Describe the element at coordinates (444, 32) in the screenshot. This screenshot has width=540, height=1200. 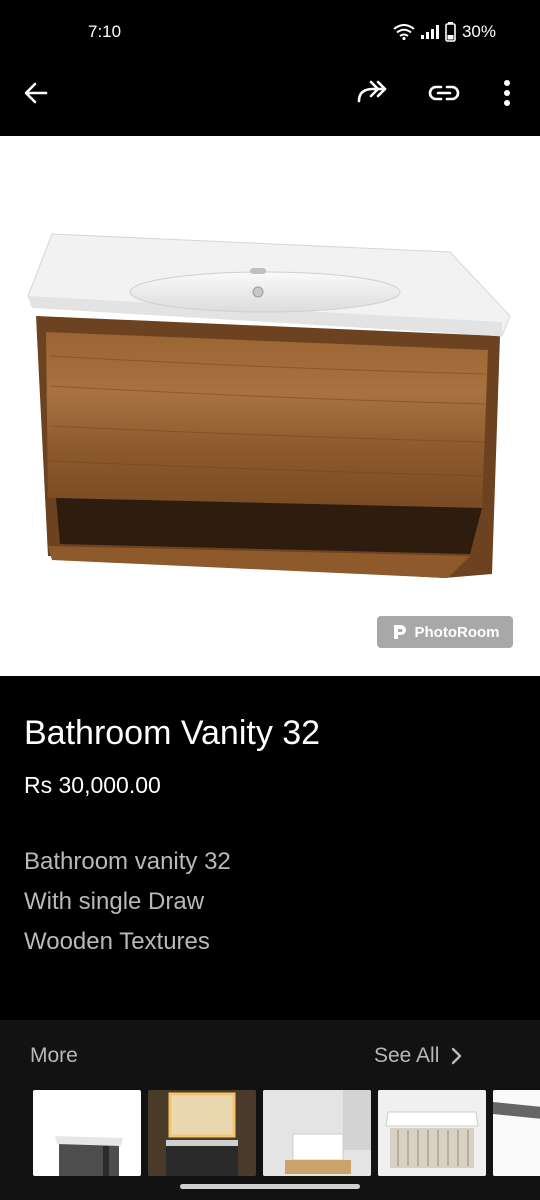
I see `status-icons: 30%` at that location.